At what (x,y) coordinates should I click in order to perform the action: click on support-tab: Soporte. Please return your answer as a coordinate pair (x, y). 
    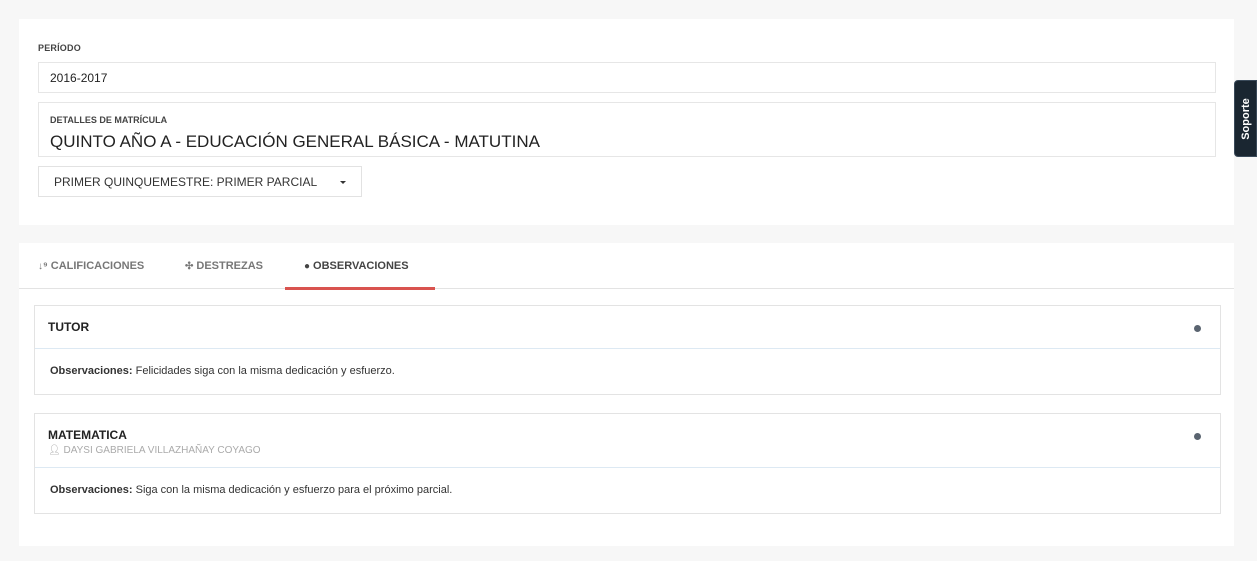
    Looking at the image, I should click on (1245, 118).